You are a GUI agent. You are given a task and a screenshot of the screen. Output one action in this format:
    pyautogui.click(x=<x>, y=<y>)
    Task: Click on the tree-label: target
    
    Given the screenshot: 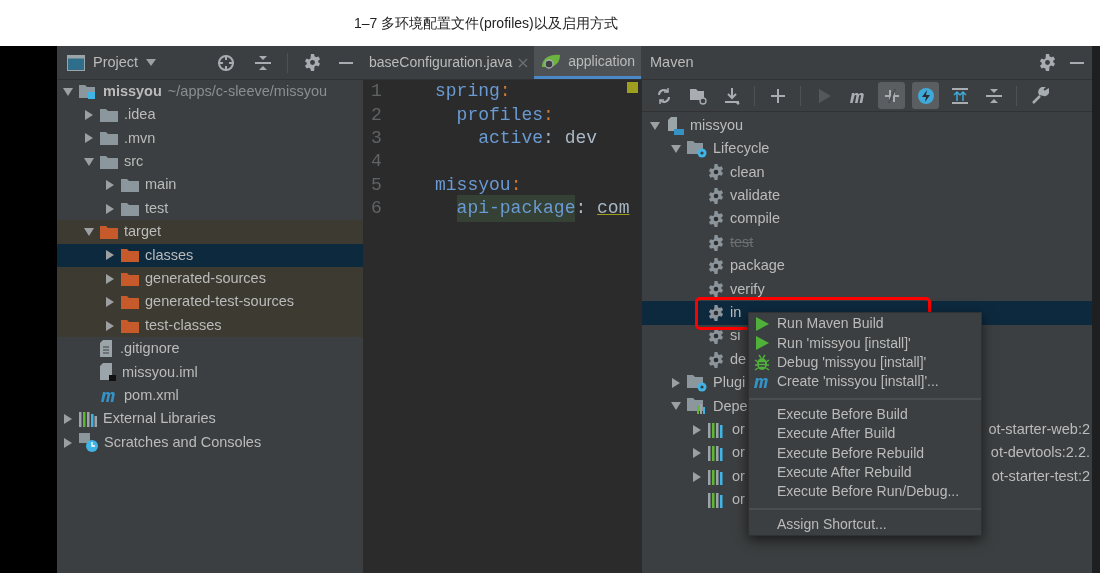 What is the action you would take?
    pyautogui.click(x=143, y=232)
    